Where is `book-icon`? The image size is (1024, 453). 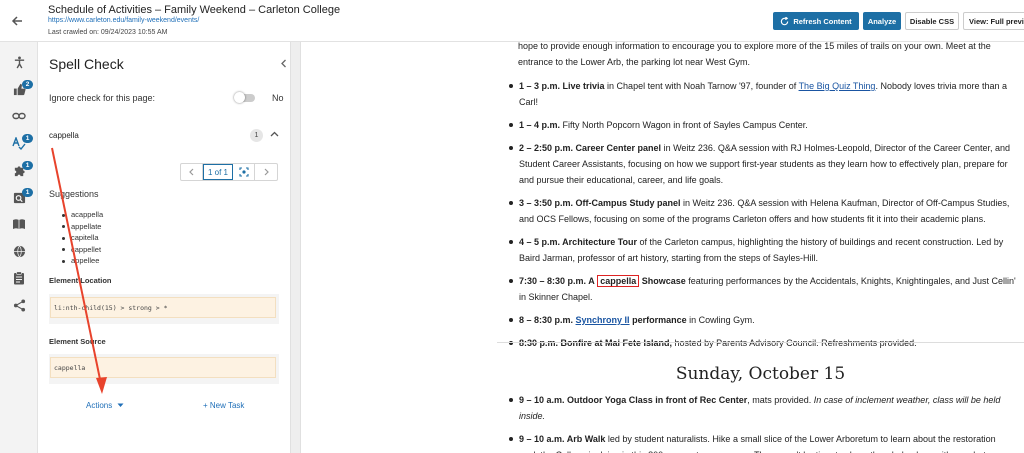
book-icon is located at coordinates (19, 224).